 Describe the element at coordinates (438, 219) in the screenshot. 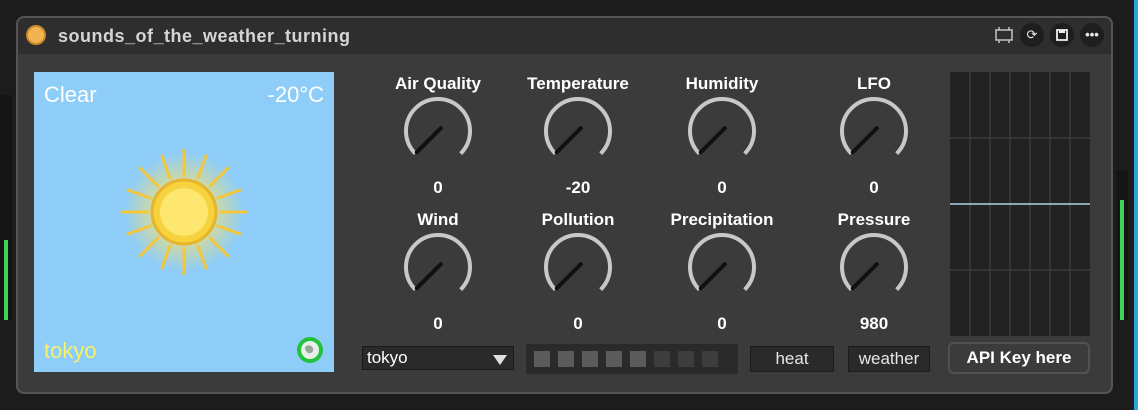

I see `knob-label: Wind` at that location.